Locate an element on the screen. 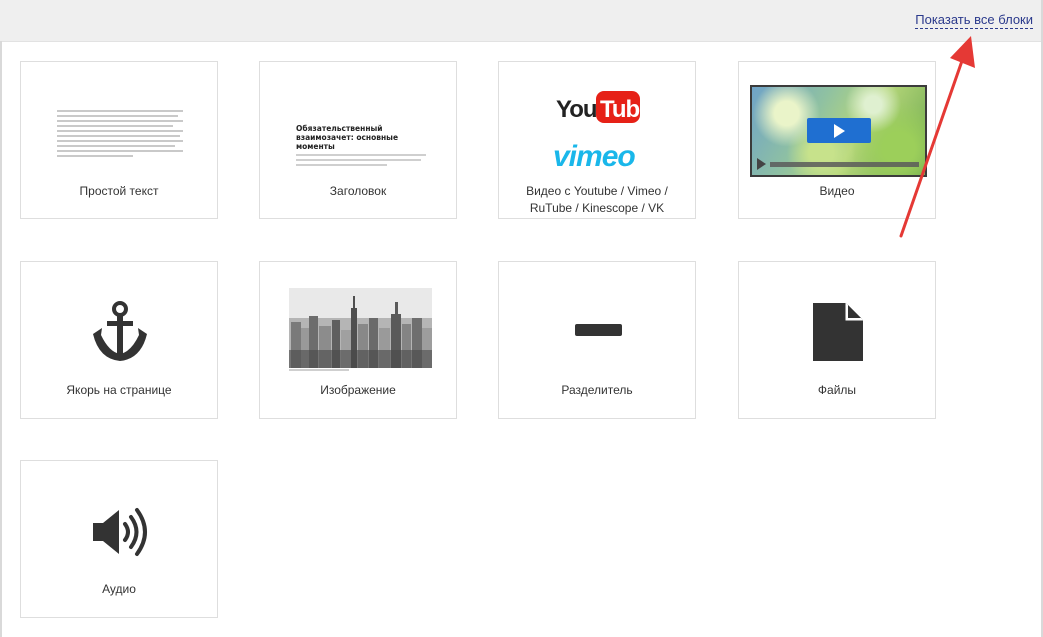  block-label: Файлы is located at coordinates (837, 390).